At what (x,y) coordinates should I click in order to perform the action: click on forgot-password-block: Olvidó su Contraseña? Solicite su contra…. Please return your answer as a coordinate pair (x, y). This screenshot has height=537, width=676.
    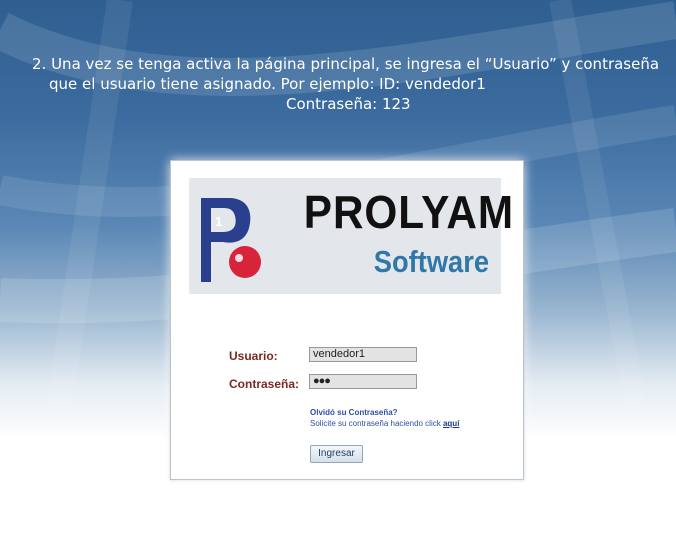
    Looking at the image, I should click on (384, 418).